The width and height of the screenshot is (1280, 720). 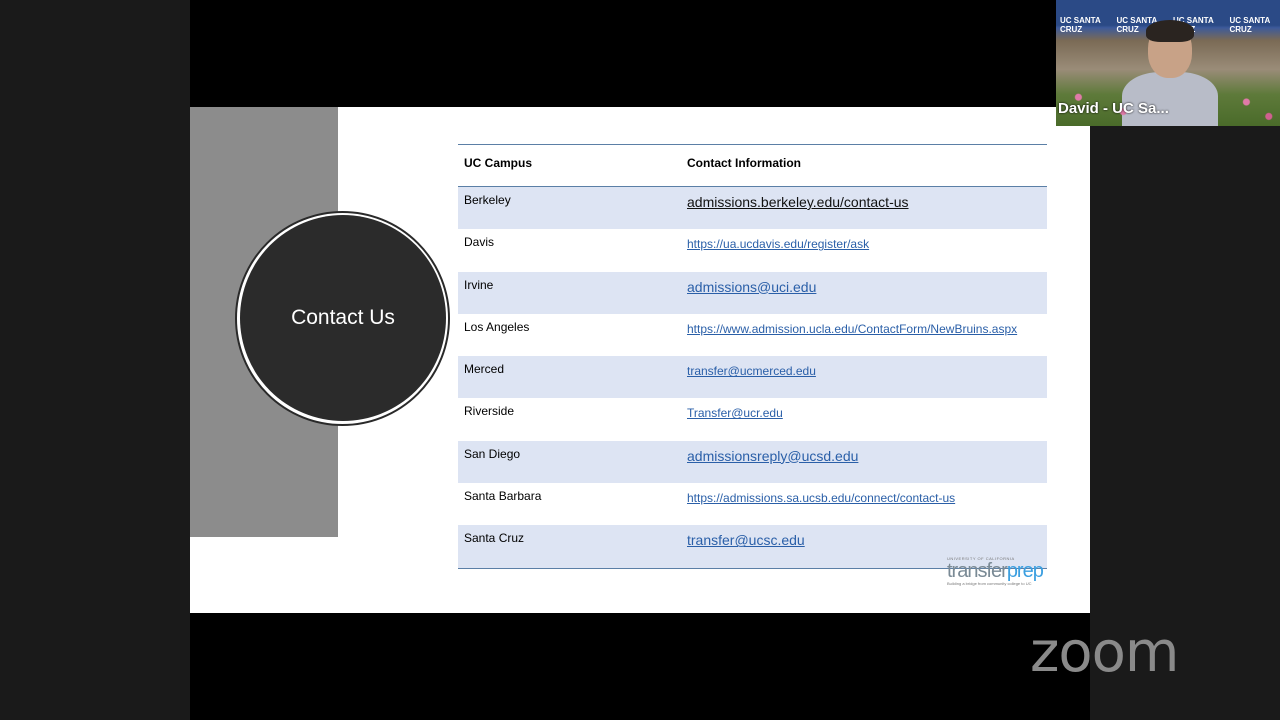 What do you see at coordinates (503, 496) in the screenshot?
I see `campus-cell: Santa Barbara` at bounding box center [503, 496].